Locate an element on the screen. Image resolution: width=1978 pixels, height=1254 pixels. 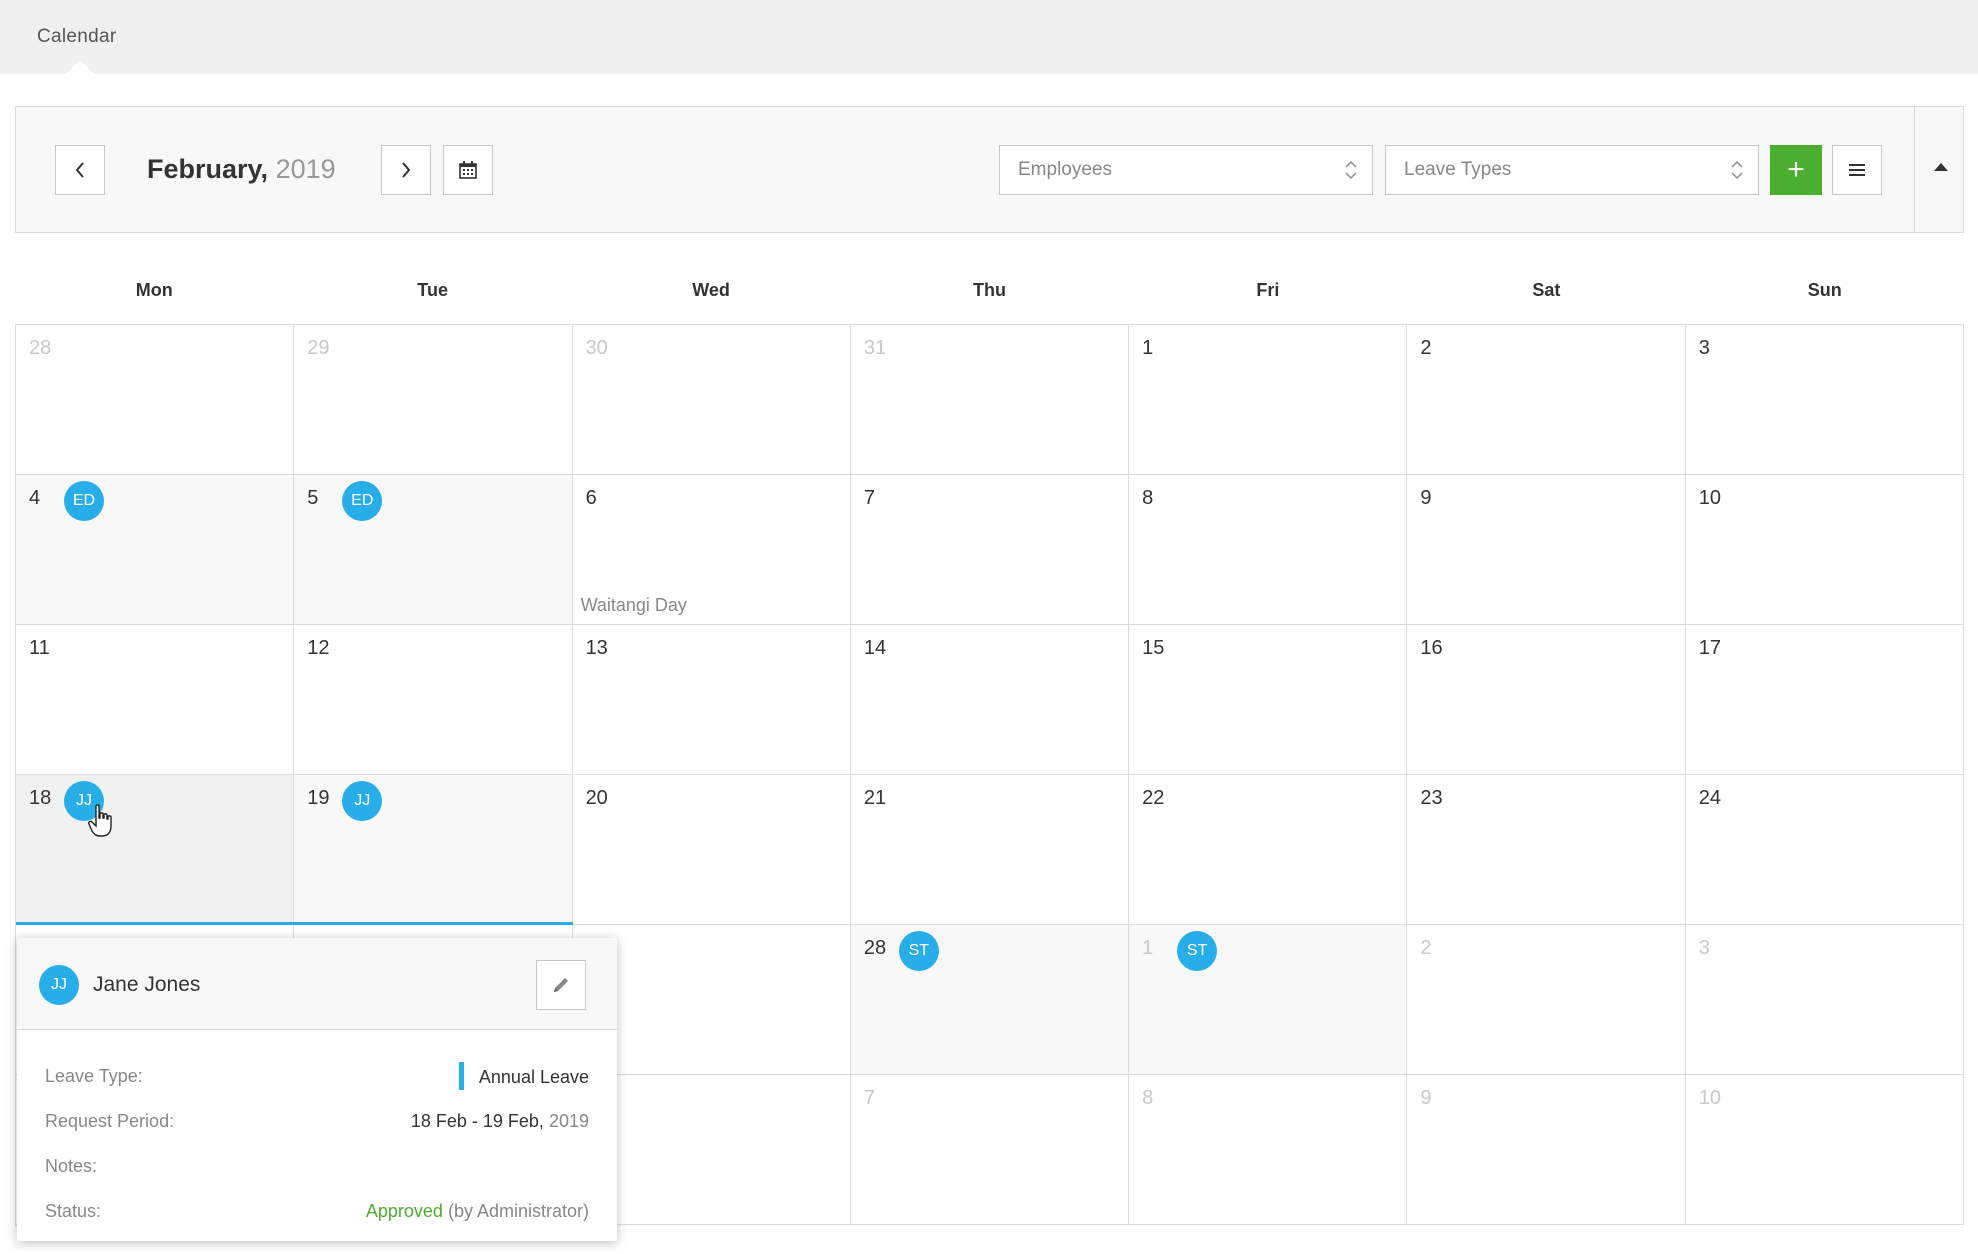
day-cell: 31 is located at coordinates (990, 400).